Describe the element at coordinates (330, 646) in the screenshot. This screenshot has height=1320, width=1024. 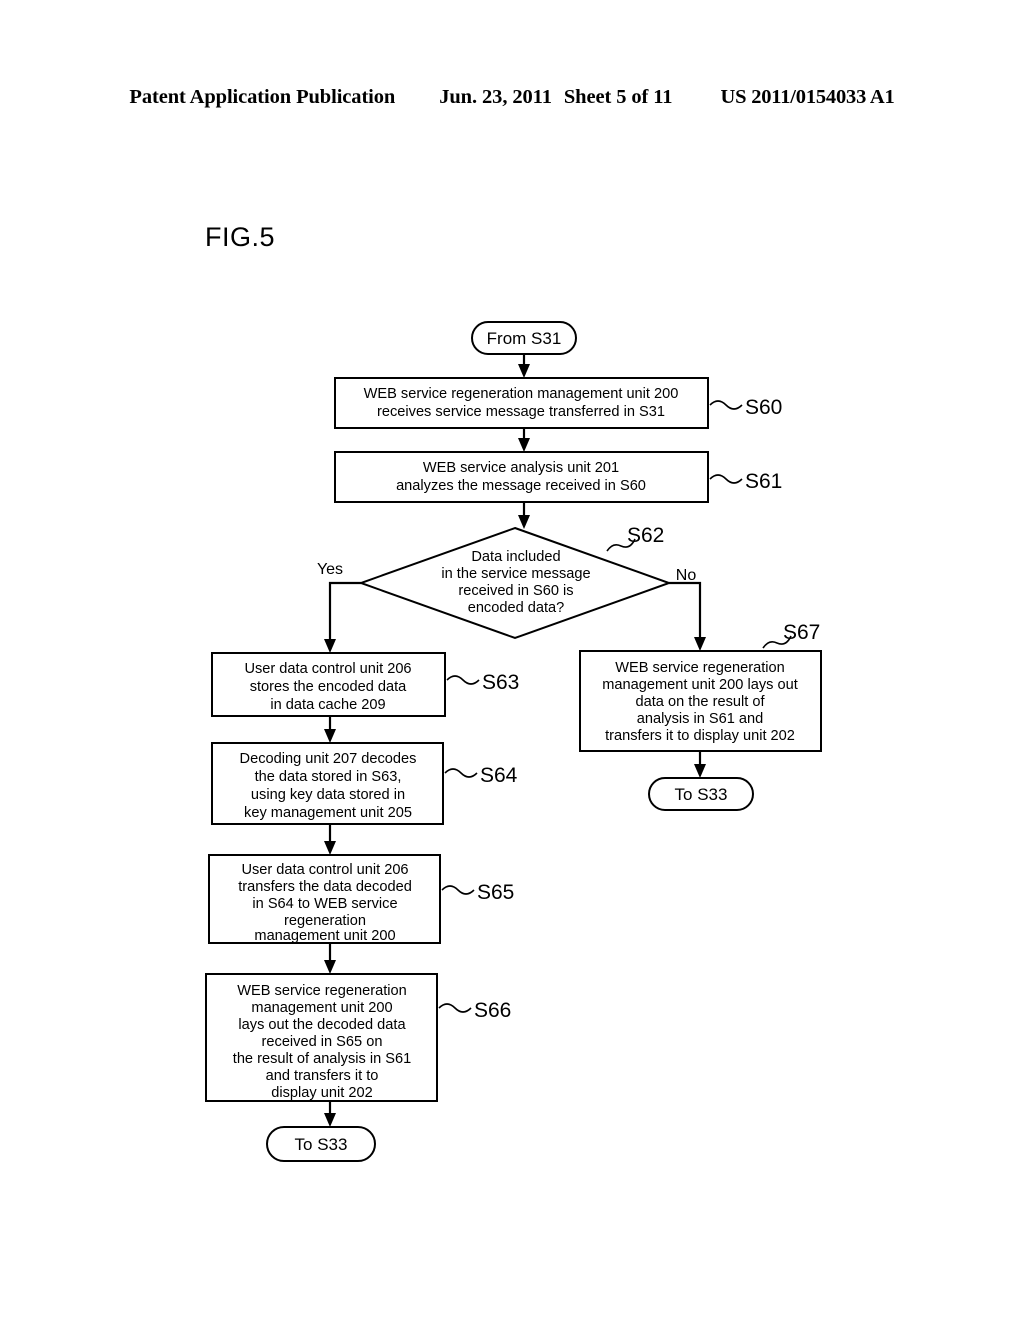
I see `arrowhead-s63` at that location.